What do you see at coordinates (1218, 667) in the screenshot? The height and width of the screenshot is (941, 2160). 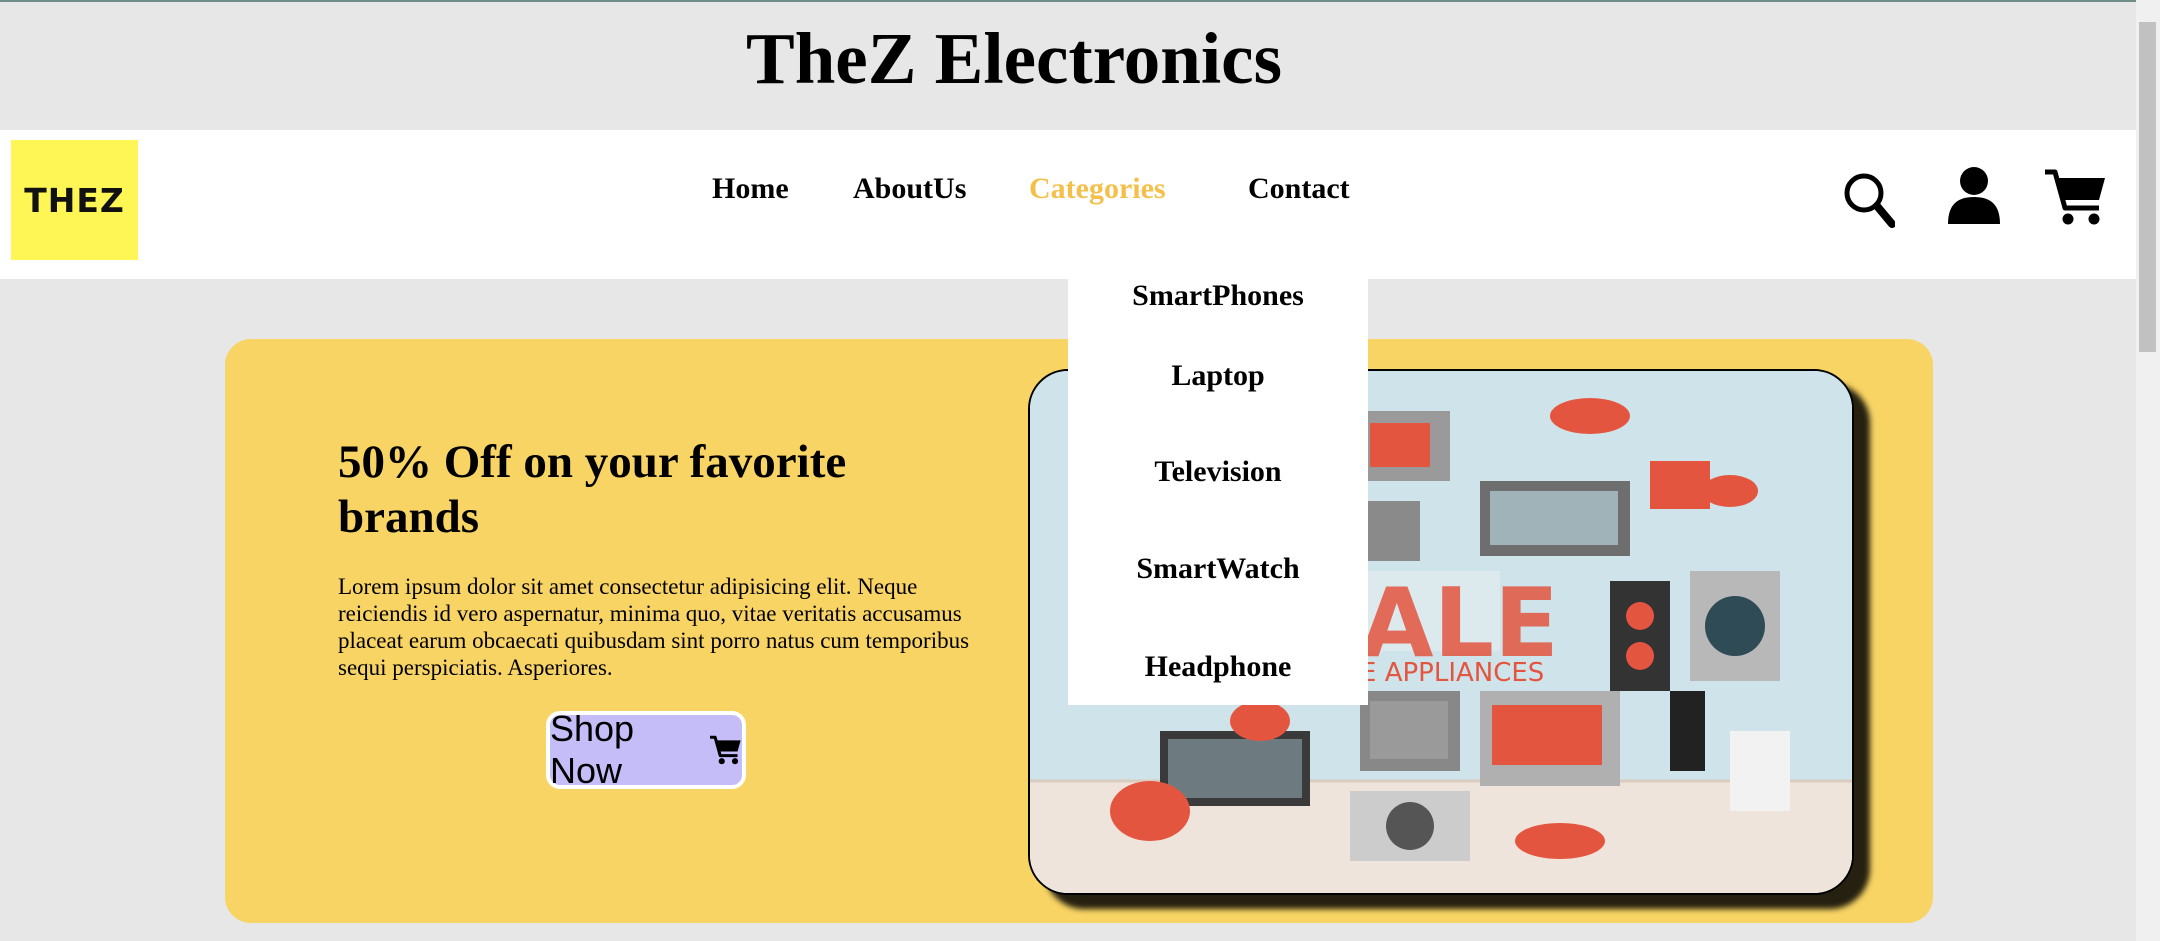 I see `dropdown-item-headphone: Headphone` at bounding box center [1218, 667].